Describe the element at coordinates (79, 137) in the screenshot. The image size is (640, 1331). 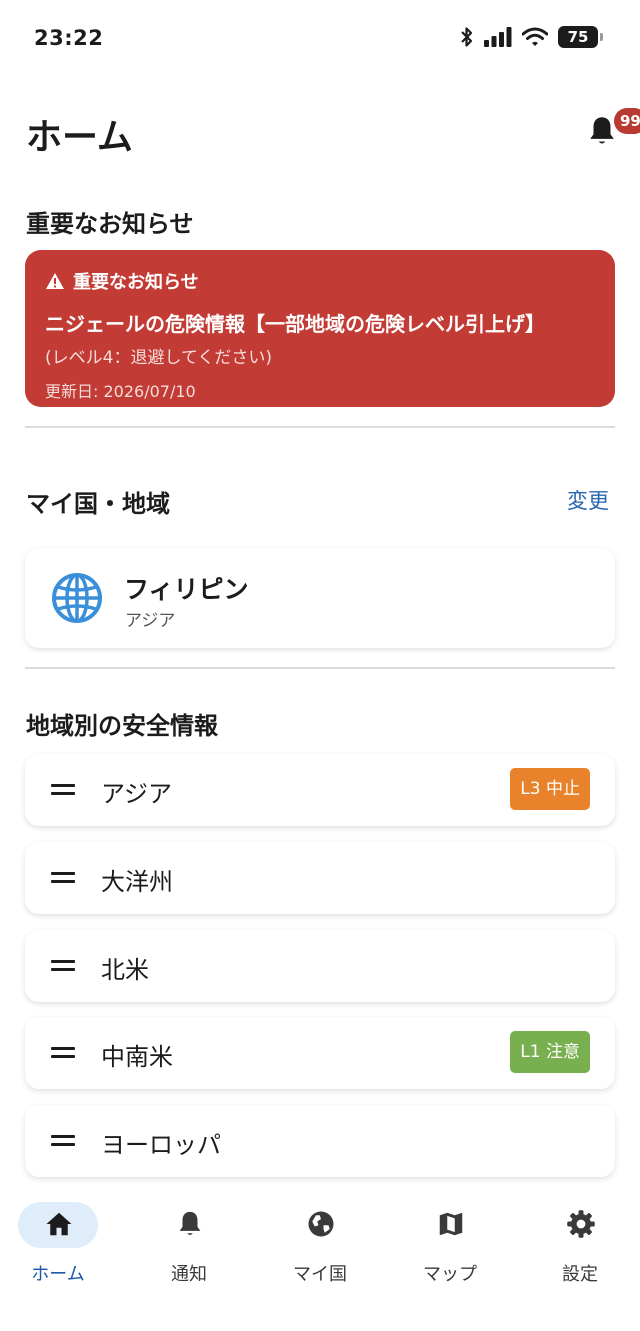
I see `page-title: ホーム` at that location.